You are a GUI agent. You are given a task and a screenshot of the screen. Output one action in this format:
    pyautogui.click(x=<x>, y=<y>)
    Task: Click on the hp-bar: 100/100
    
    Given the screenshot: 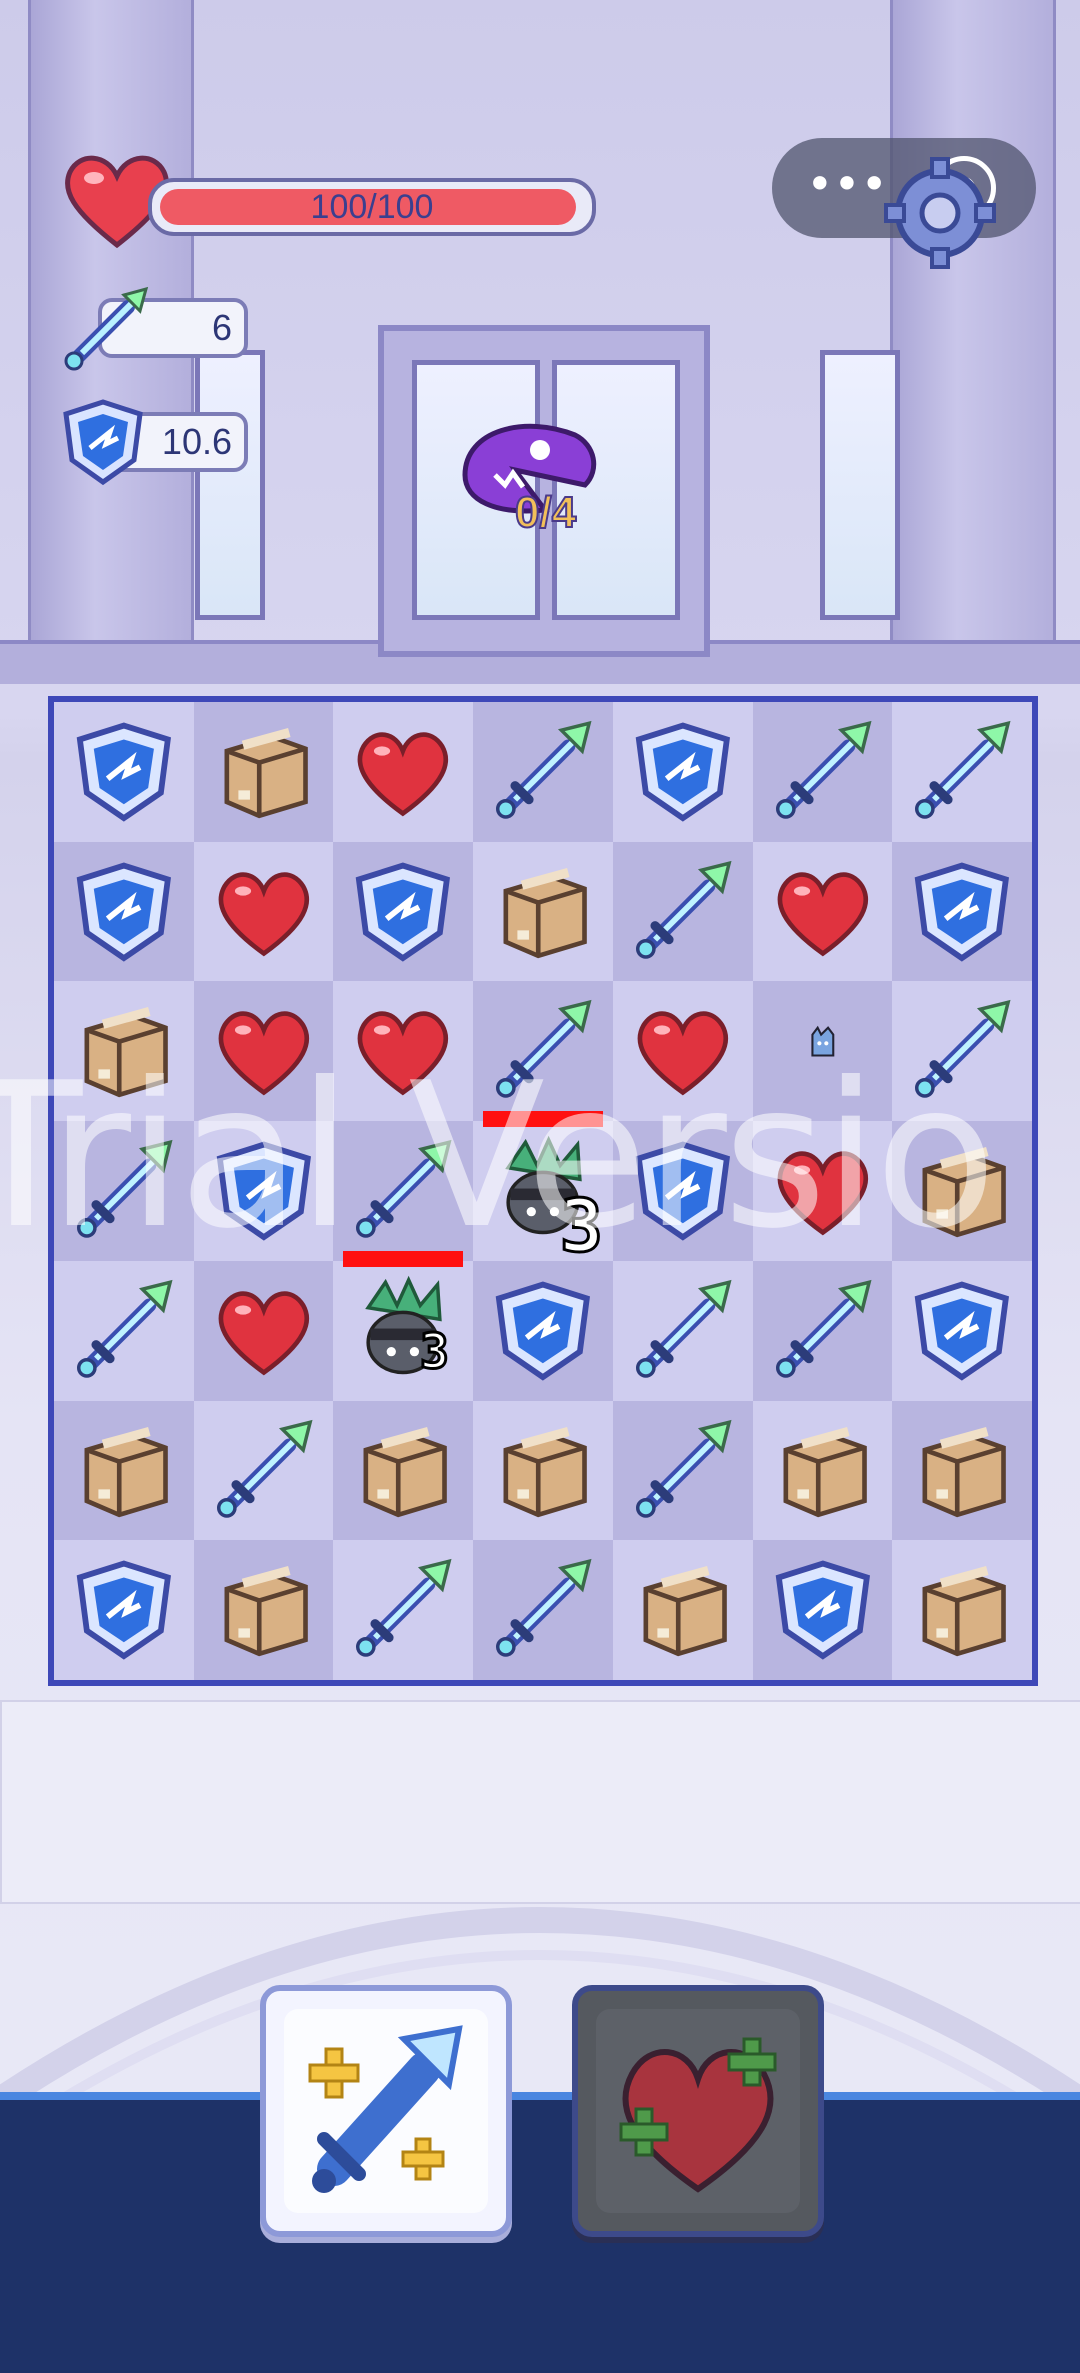 What is the action you would take?
    pyautogui.click(x=372, y=207)
    